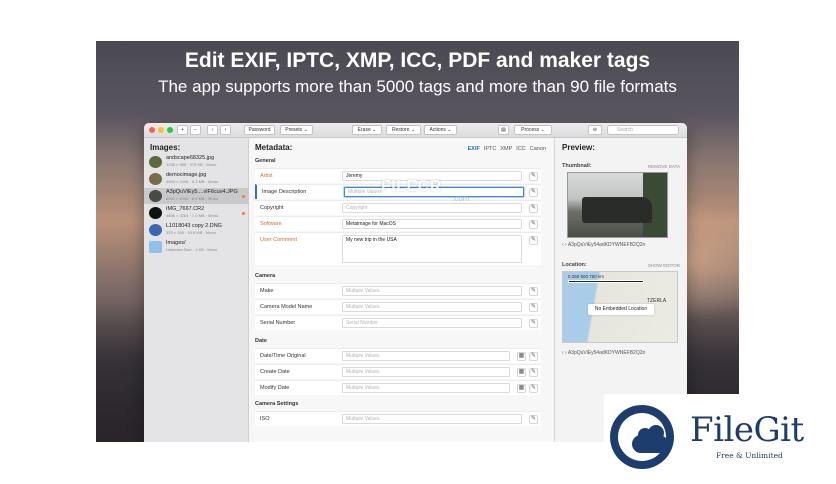 Image resolution: width=836 pixels, height=484 pixels. I want to click on remove-image-button: −, so click(195, 130).